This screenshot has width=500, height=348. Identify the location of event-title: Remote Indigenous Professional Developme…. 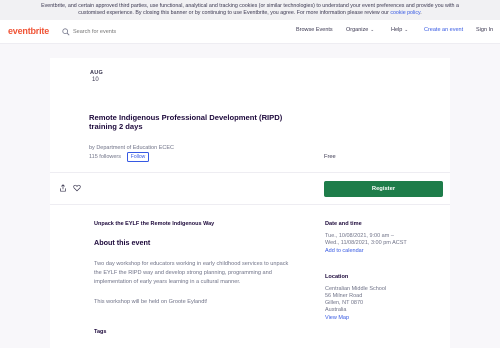
(186, 122).